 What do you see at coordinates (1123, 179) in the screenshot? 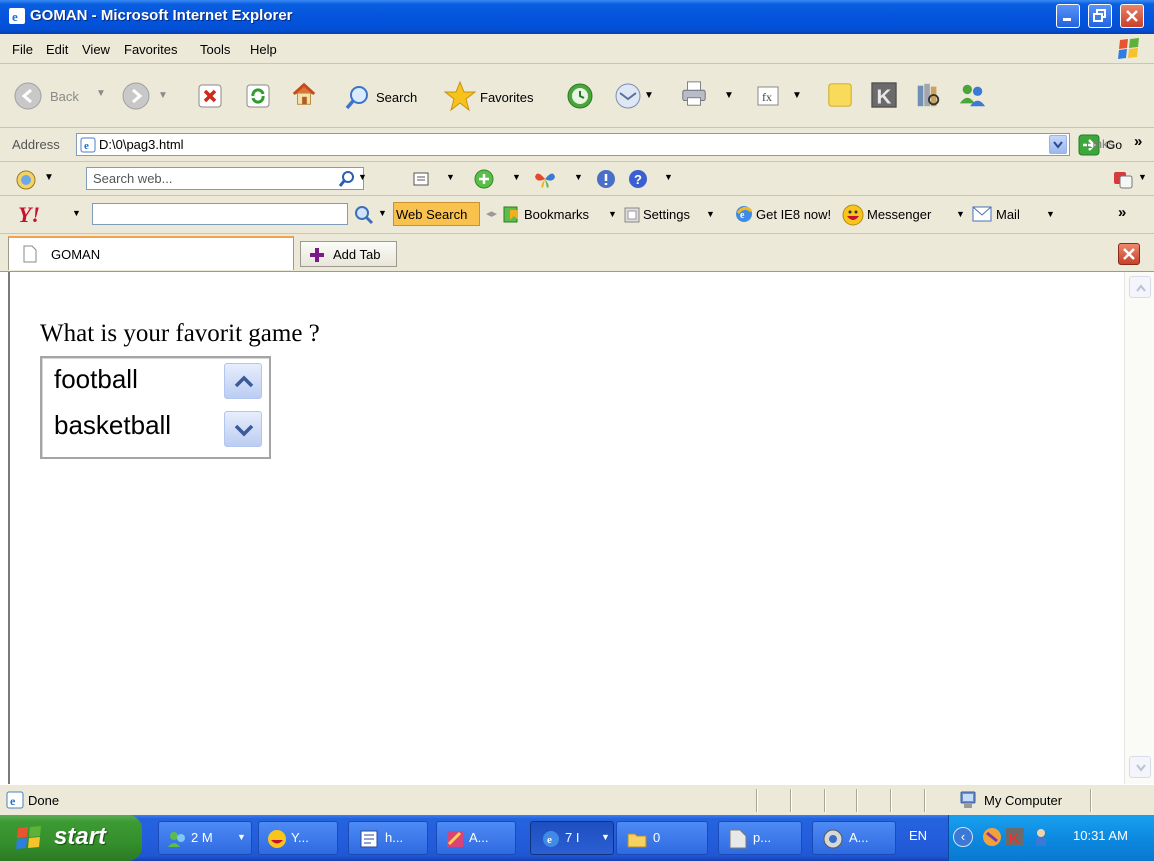
I see `translate-icon` at bounding box center [1123, 179].